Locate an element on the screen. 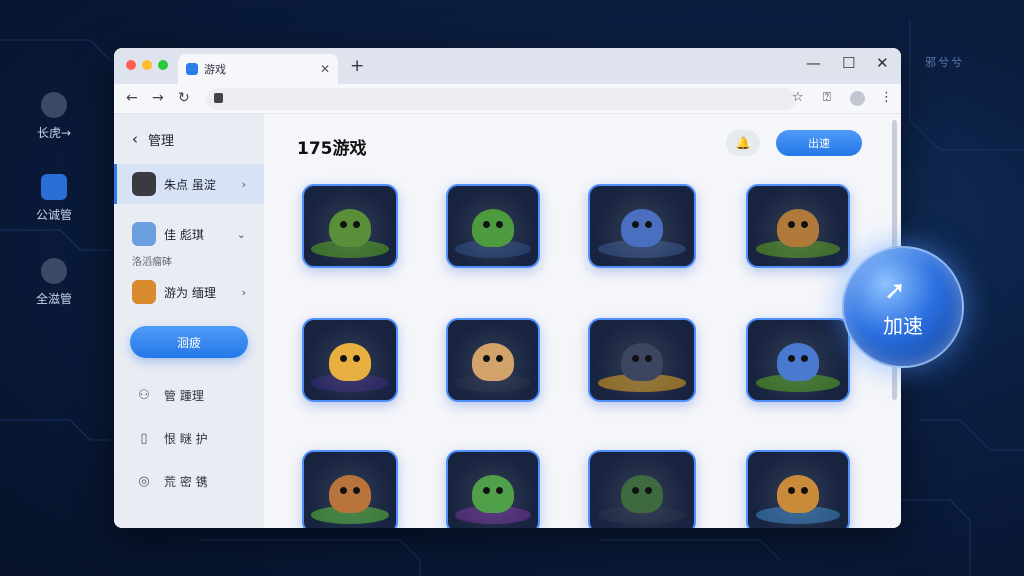 This screenshot has width=1024, height=576. address-bar-row: ← → ↻ ☆ ⍰ ⋮ is located at coordinates (507, 99).